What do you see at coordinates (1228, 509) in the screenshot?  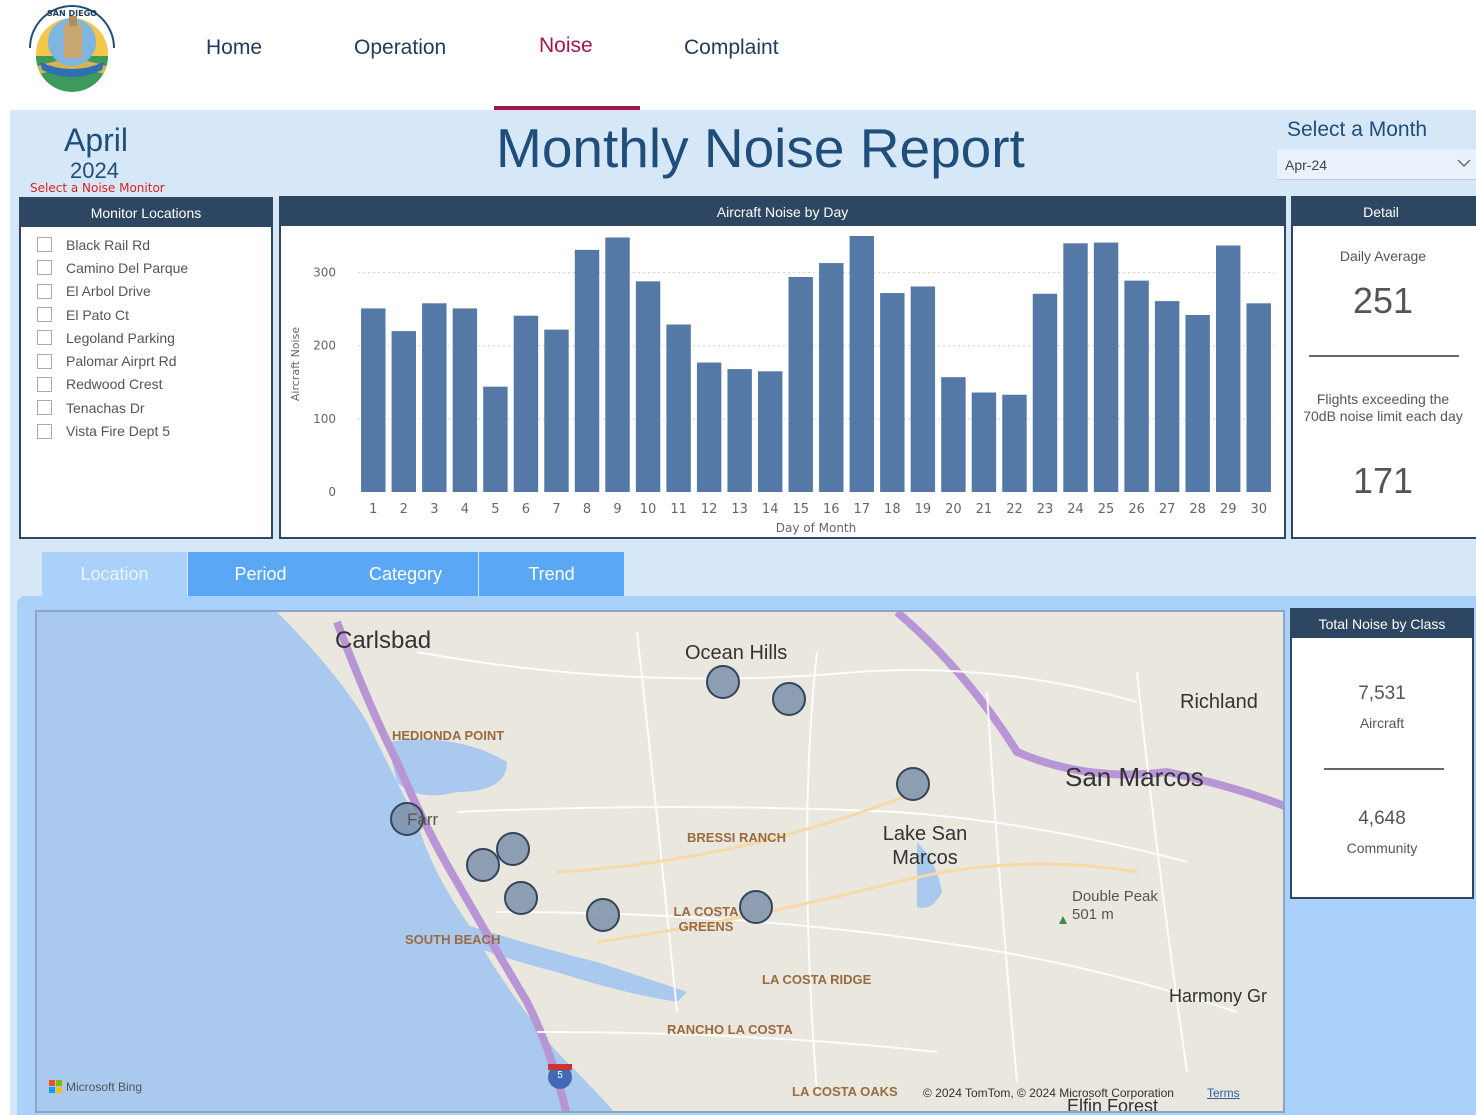 I see `x-tick-label: 29` at bounding box center [1228, 509].